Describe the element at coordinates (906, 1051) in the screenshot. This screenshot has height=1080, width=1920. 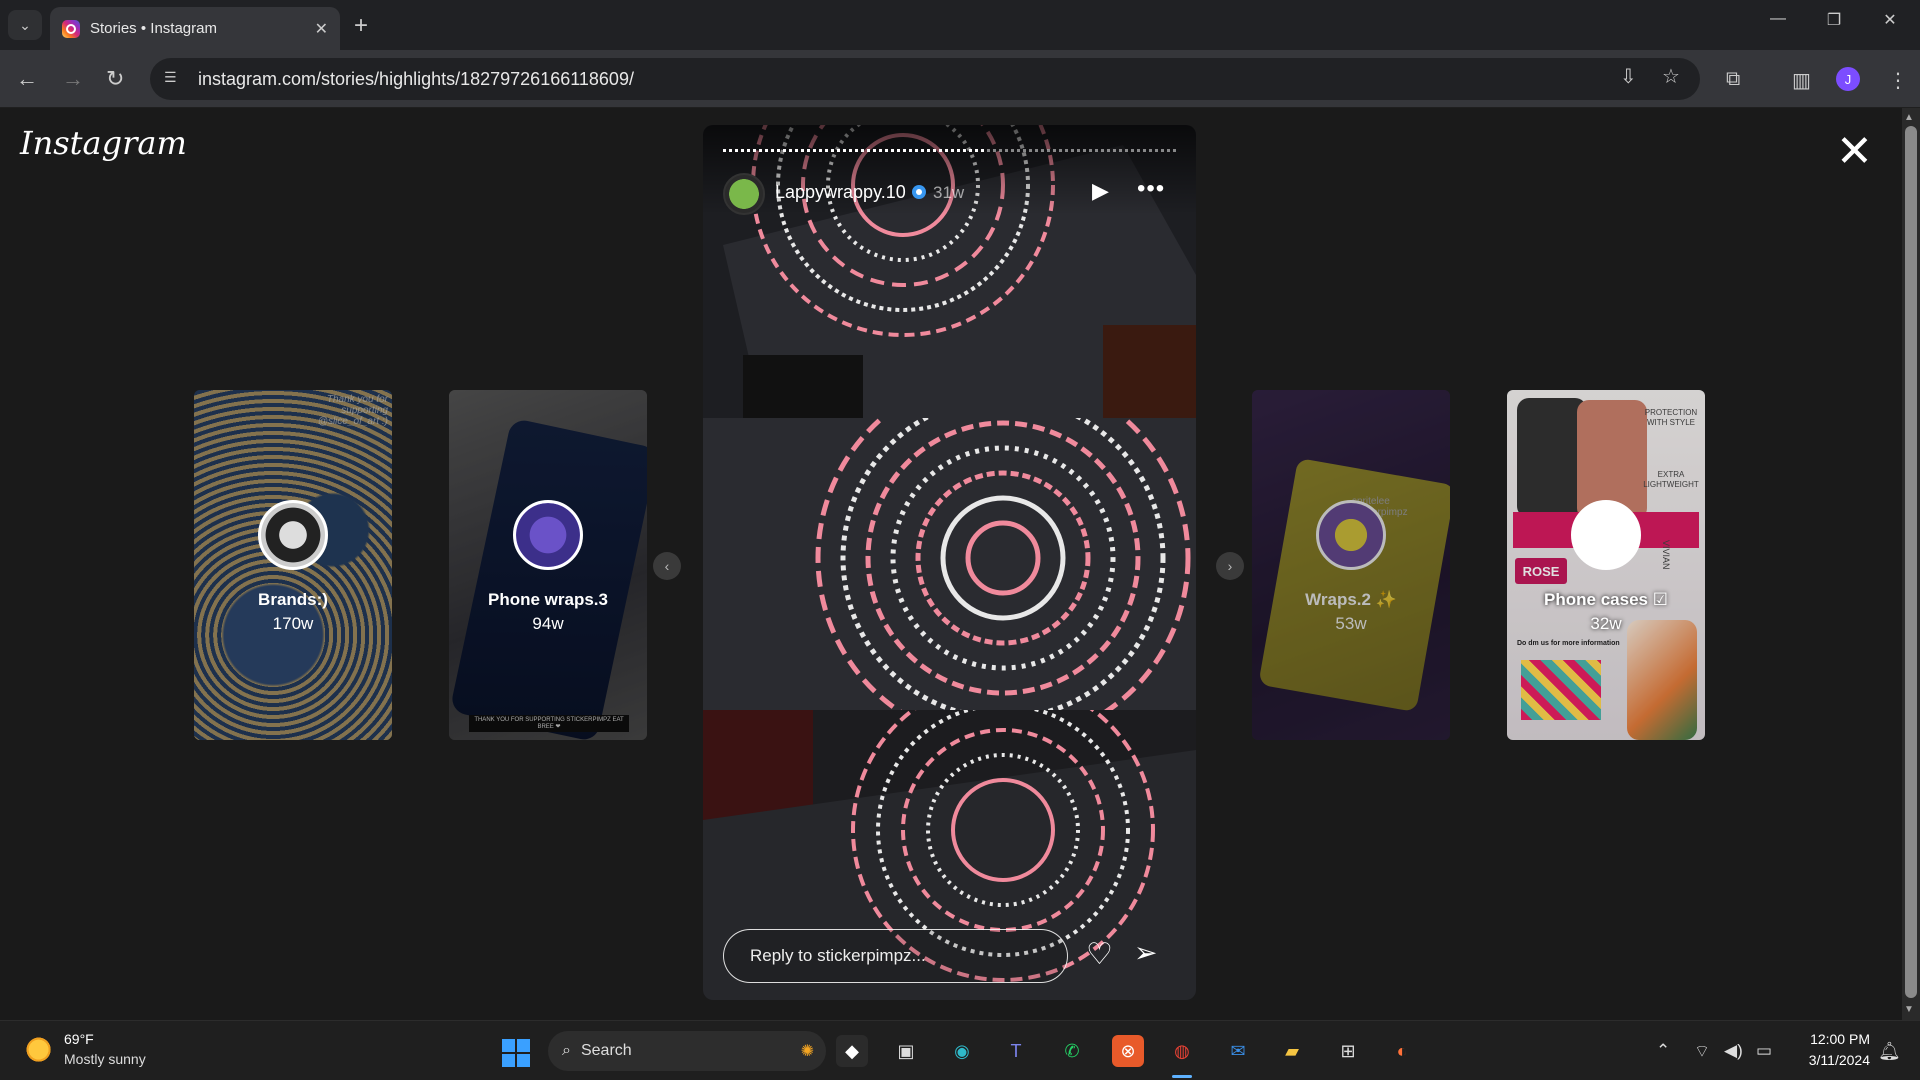
I see `task-view-icon: ▣` at that location.